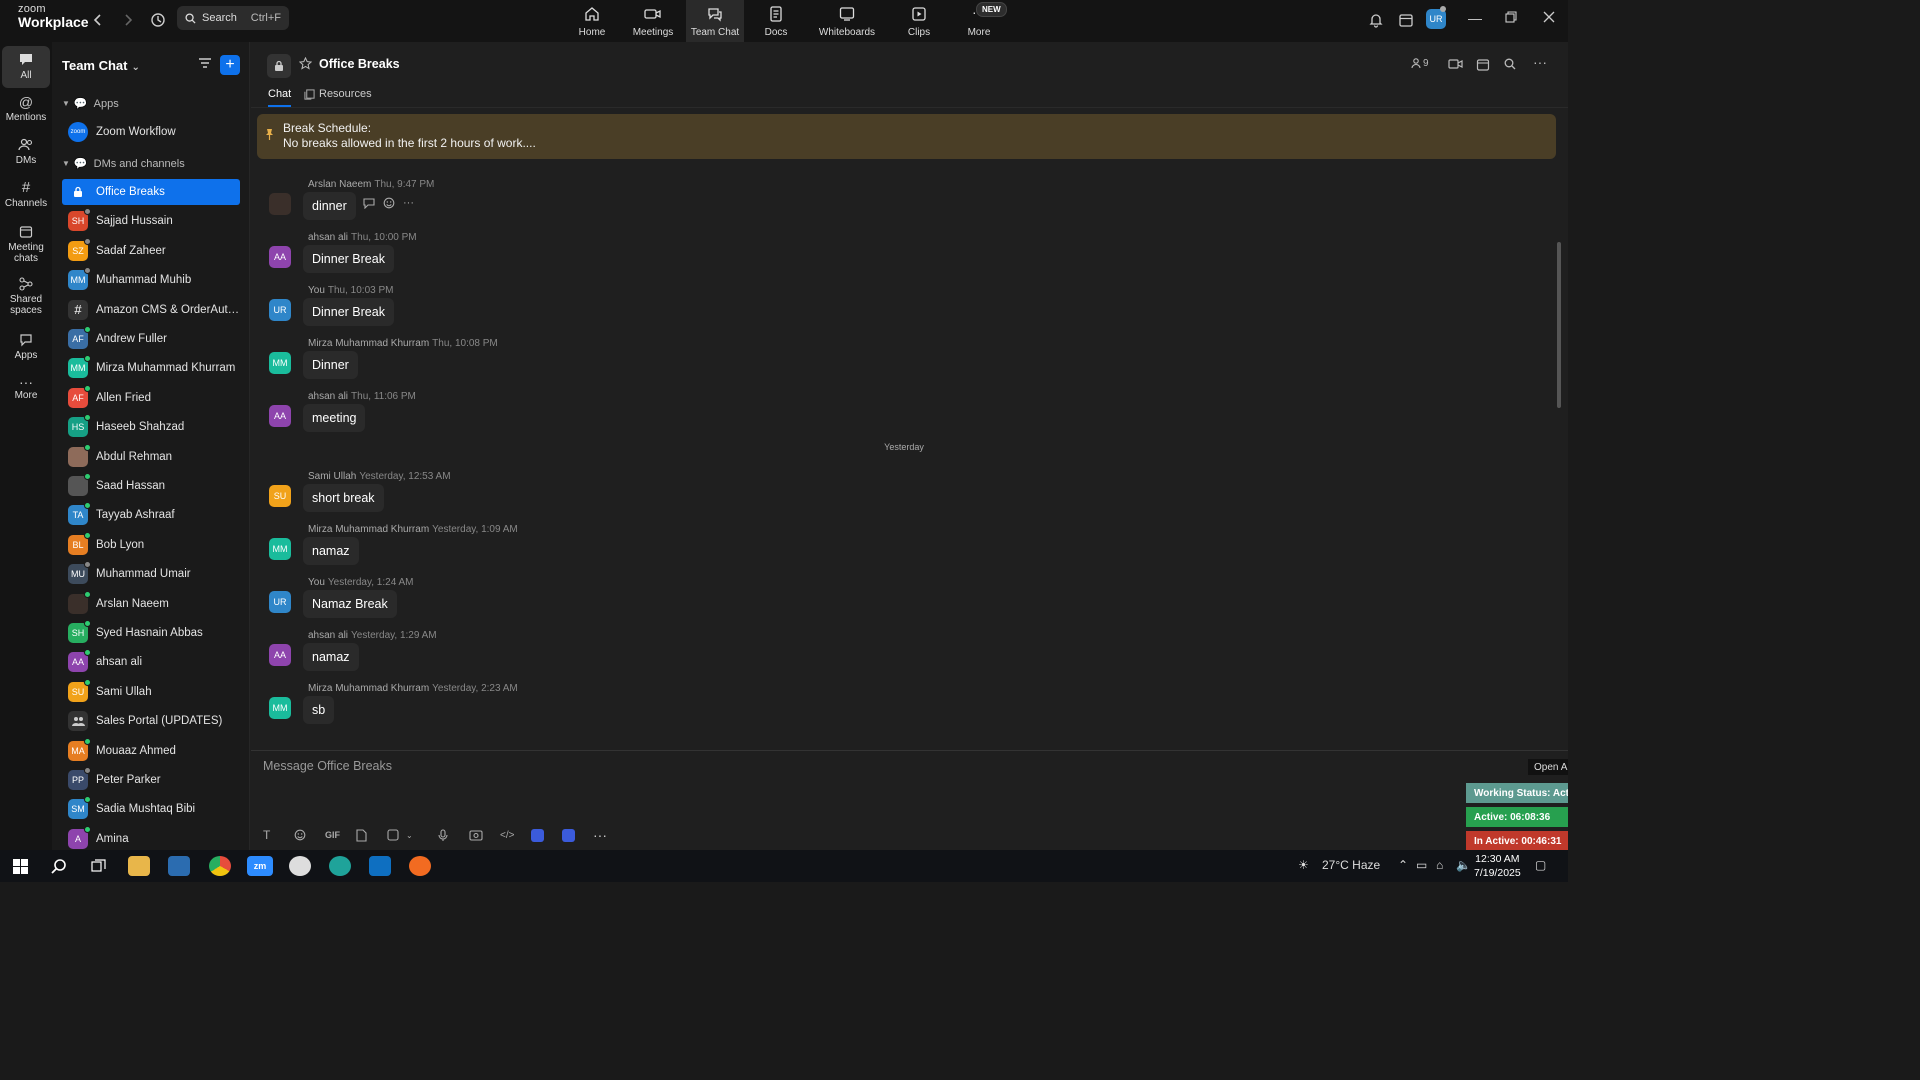  Describe the element at coordinates (151, 721) in the screenshot. I see `sidebar-item: Sales Portal (UPDATES)` at that location.